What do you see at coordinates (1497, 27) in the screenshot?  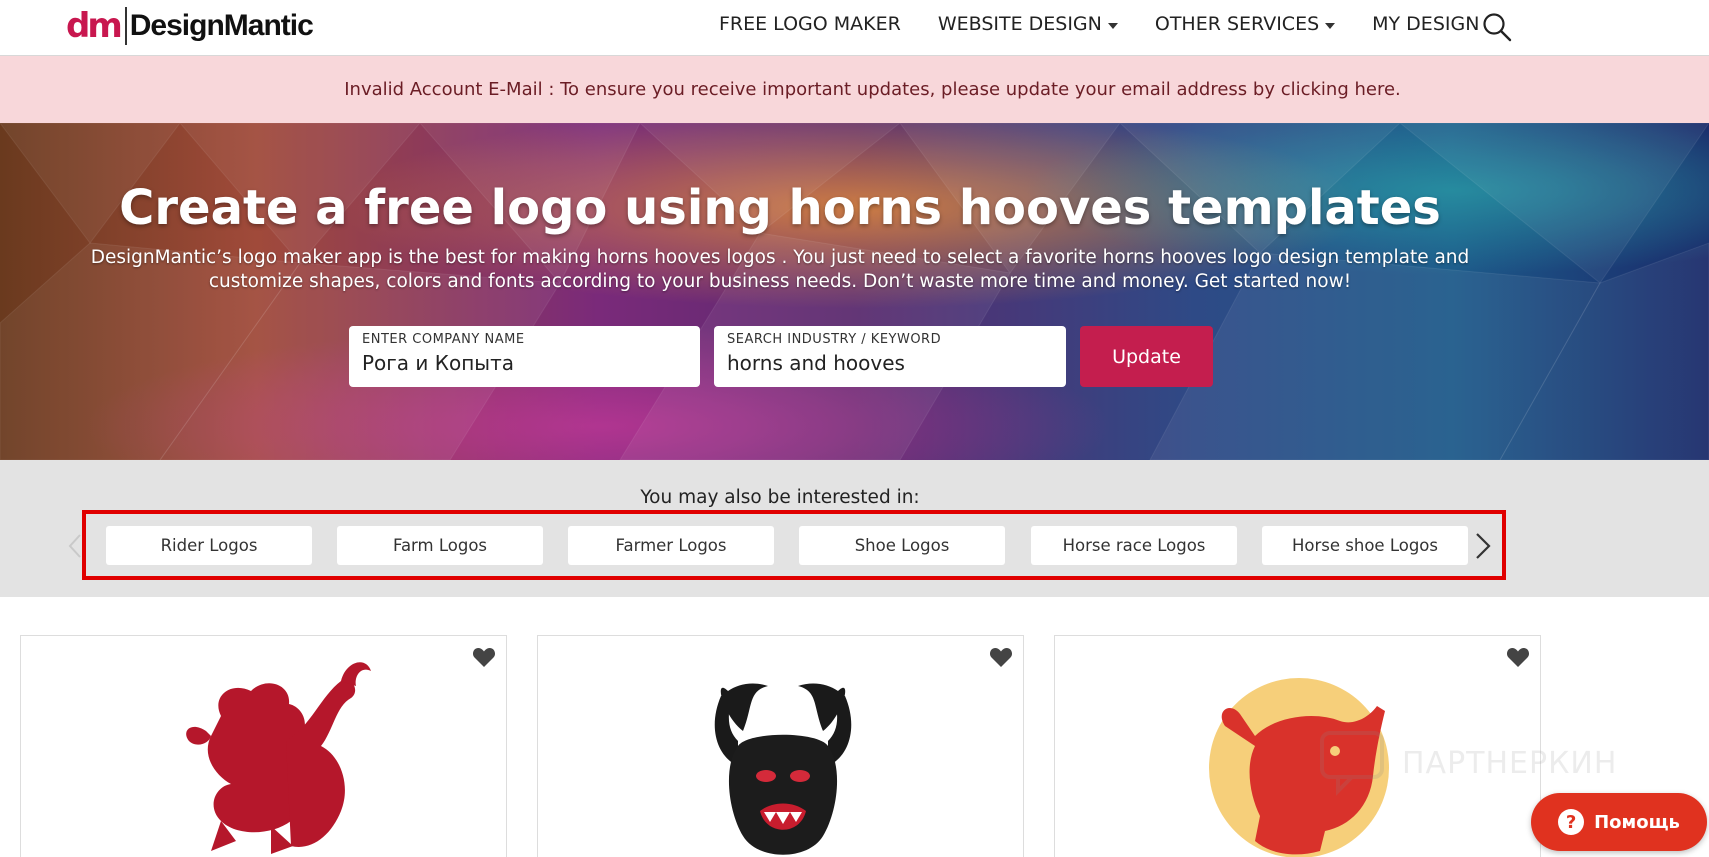 I see `search-icon` at bounding box center [1497, 27].